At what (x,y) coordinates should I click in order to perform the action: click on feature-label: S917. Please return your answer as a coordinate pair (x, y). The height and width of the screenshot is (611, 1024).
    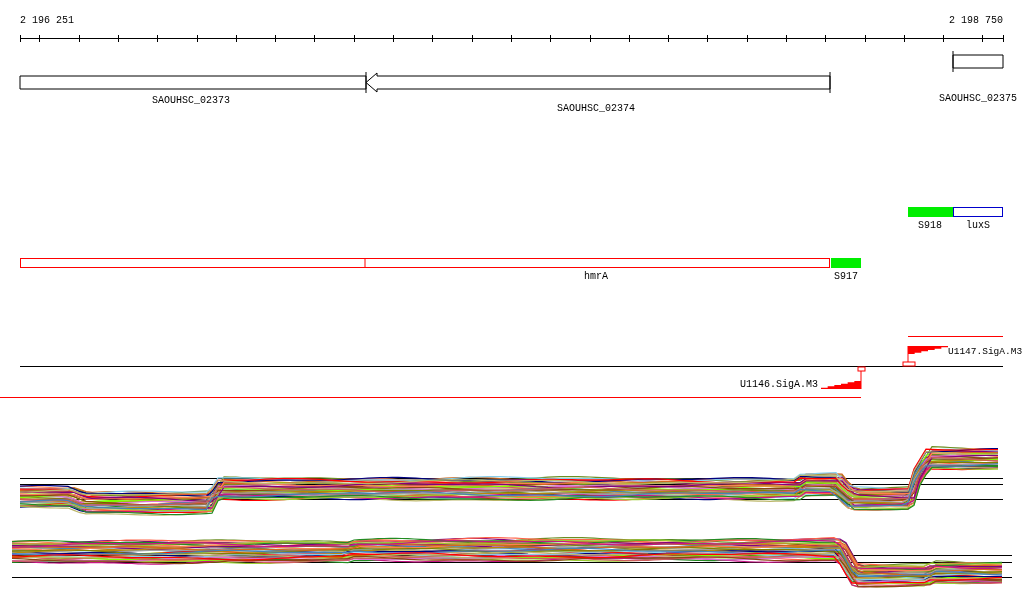
    Looking at the image, I should click on (846, 276).